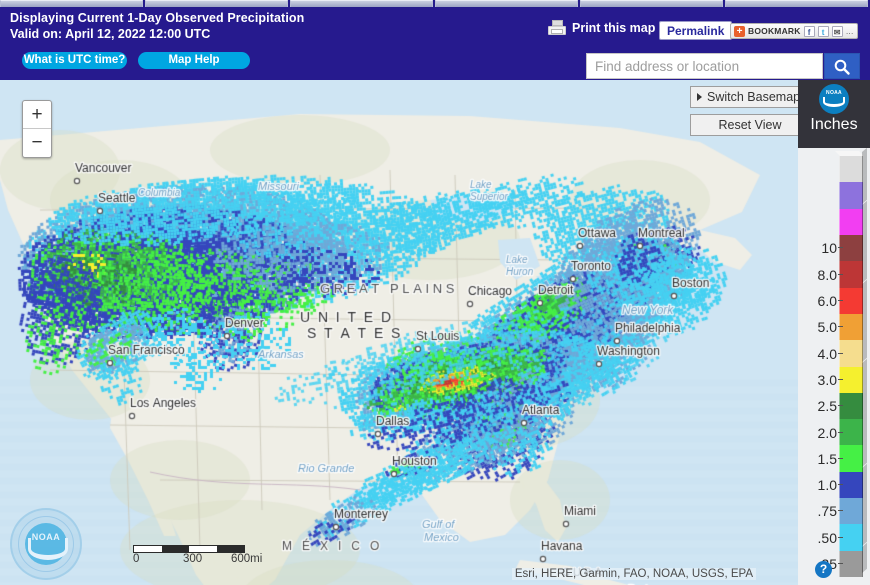 This screenshot has height=585, width=870. What do you see at coordinates (809, 31) in the screenshot?
I see `facebook-icon: f` at bounding box center [809, 31].